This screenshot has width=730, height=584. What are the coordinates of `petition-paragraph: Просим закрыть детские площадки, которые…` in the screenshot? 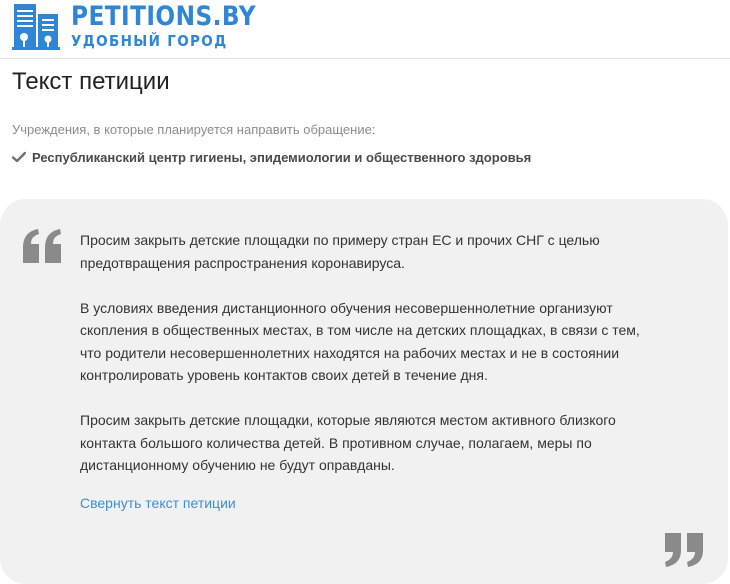 It's located at (348, 442).